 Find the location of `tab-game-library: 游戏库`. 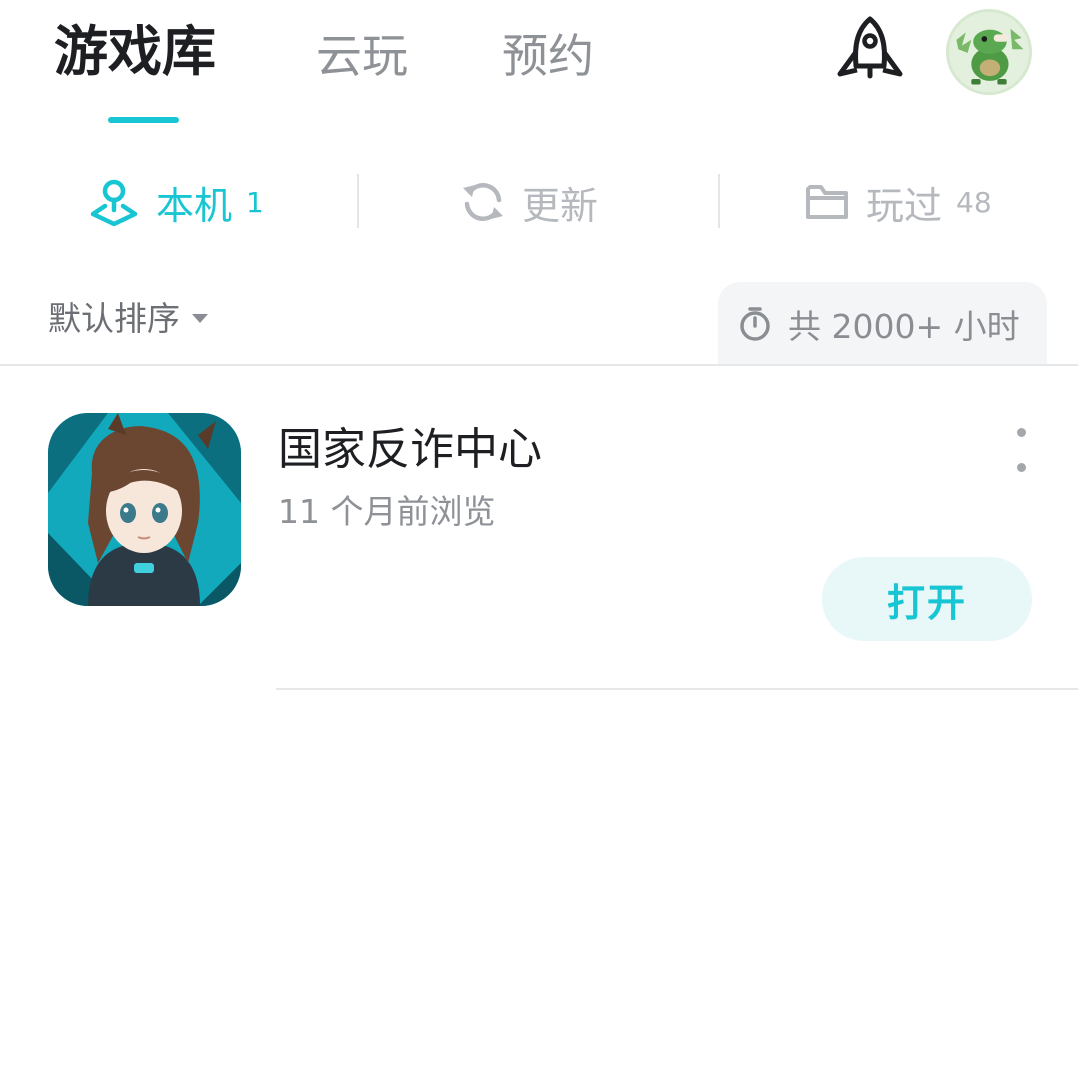

tab-game-library: 游戏库 is located at coordinates (135, 52).